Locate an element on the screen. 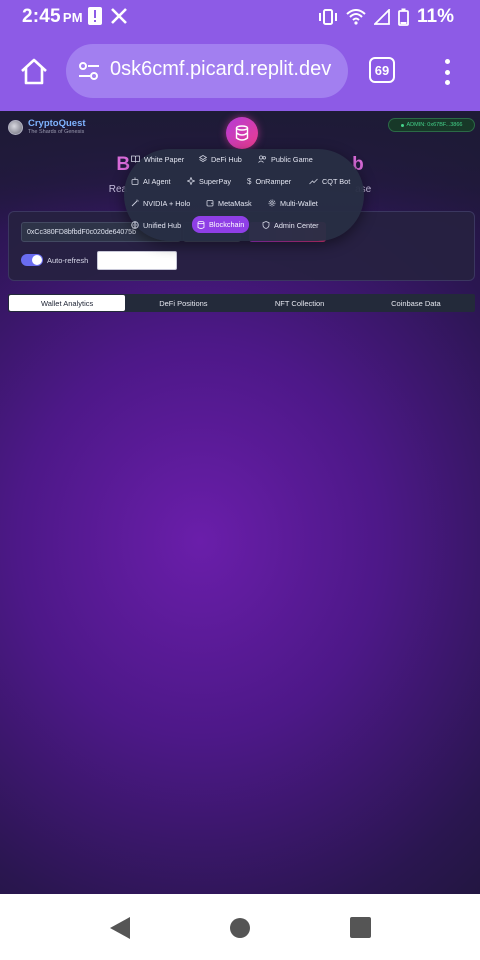 The image size is (480, 960). refresh-interval-input is located at coordinates (137, 260).